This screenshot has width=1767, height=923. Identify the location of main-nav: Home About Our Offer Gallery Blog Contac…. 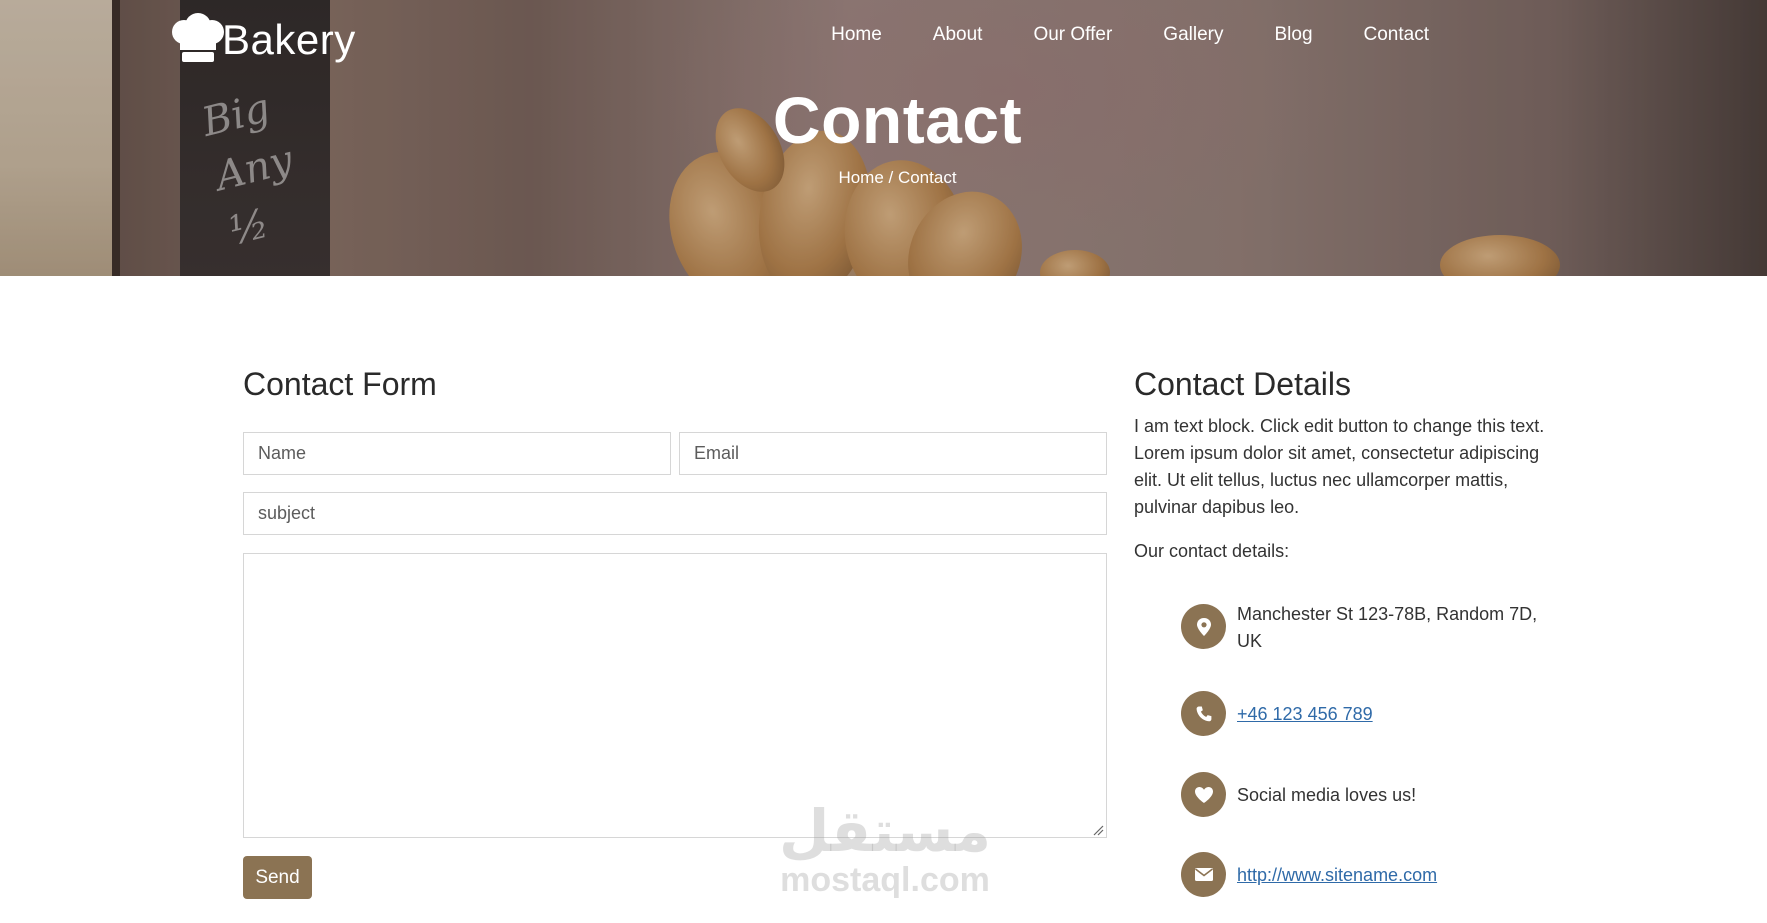
(1130, 35).